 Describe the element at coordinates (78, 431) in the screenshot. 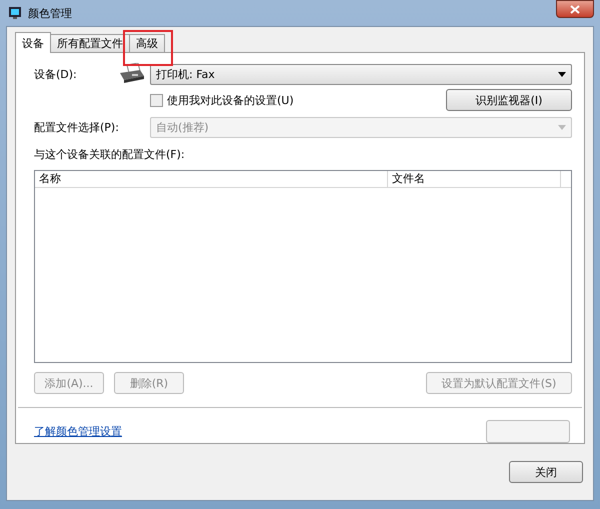

I see `help-link: 了解颜色管理设置` at that location.